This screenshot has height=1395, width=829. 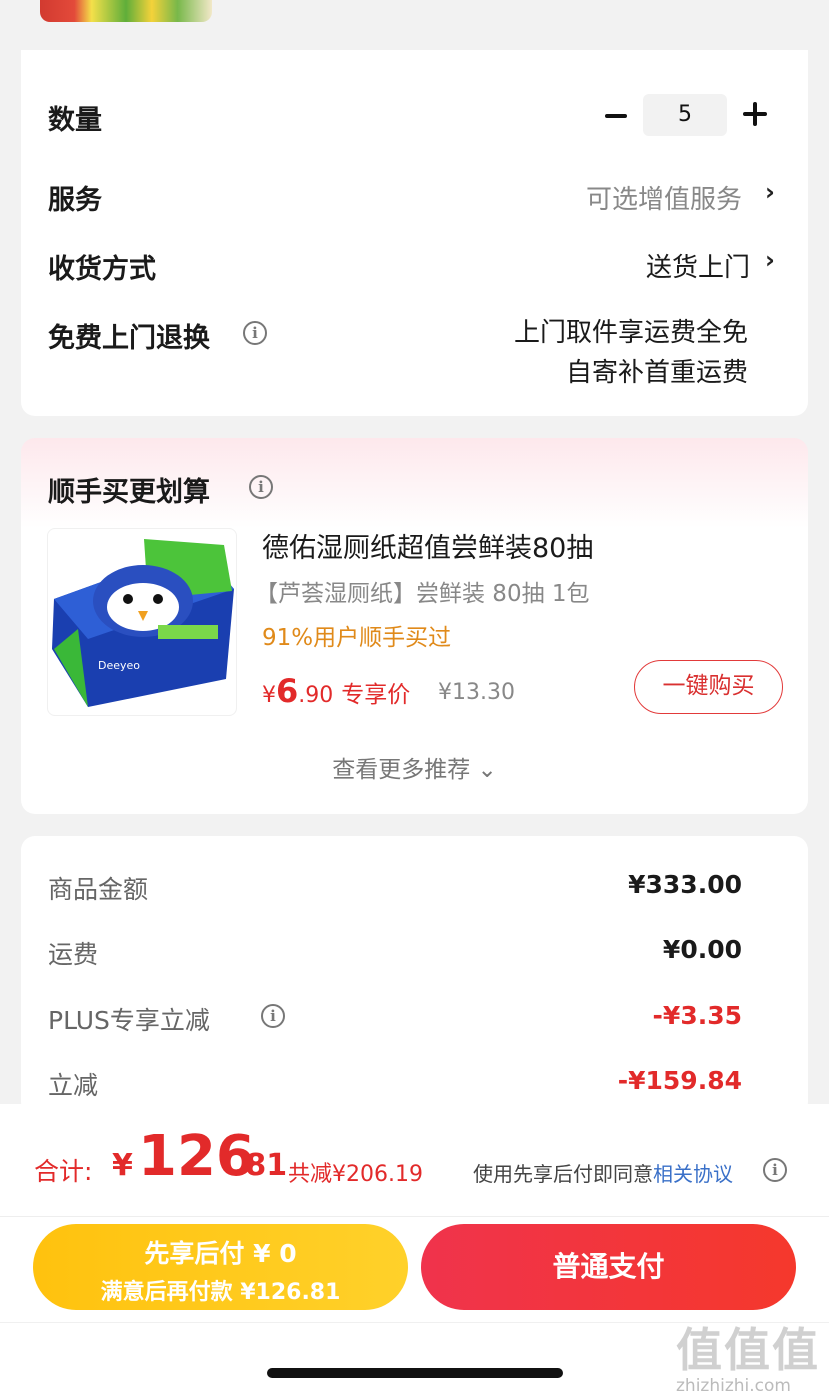 What do you see at coordinates (775, 1170) in the screenshot?
I see `agreement-info-icon: i` at bounding box center [775, 1170].